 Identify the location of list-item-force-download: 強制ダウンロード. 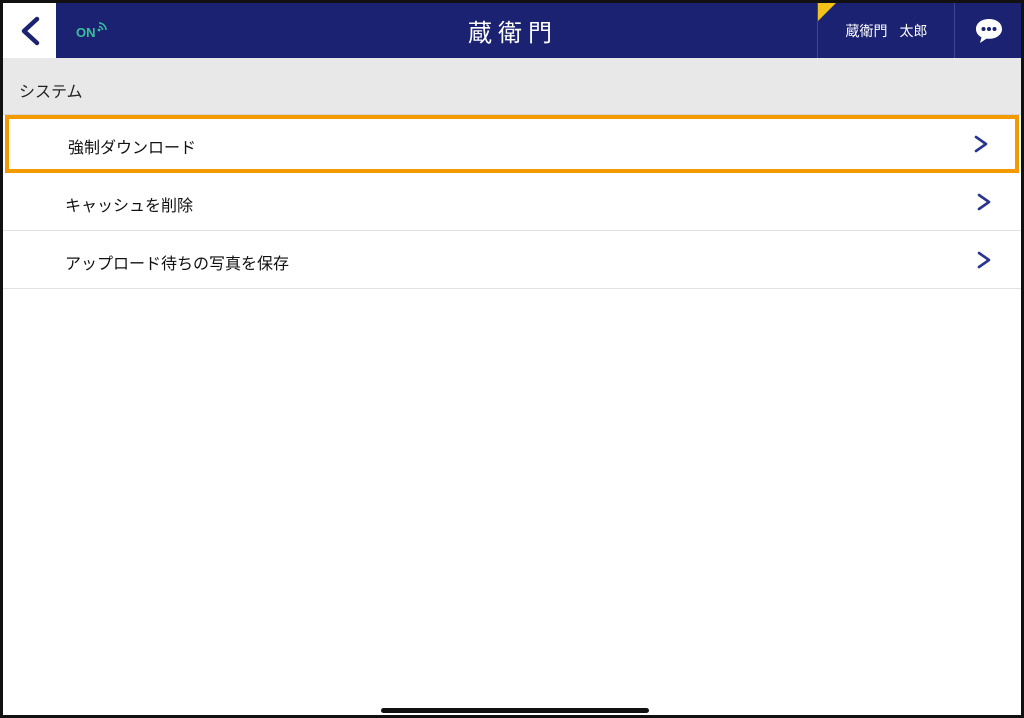
(512, 144).